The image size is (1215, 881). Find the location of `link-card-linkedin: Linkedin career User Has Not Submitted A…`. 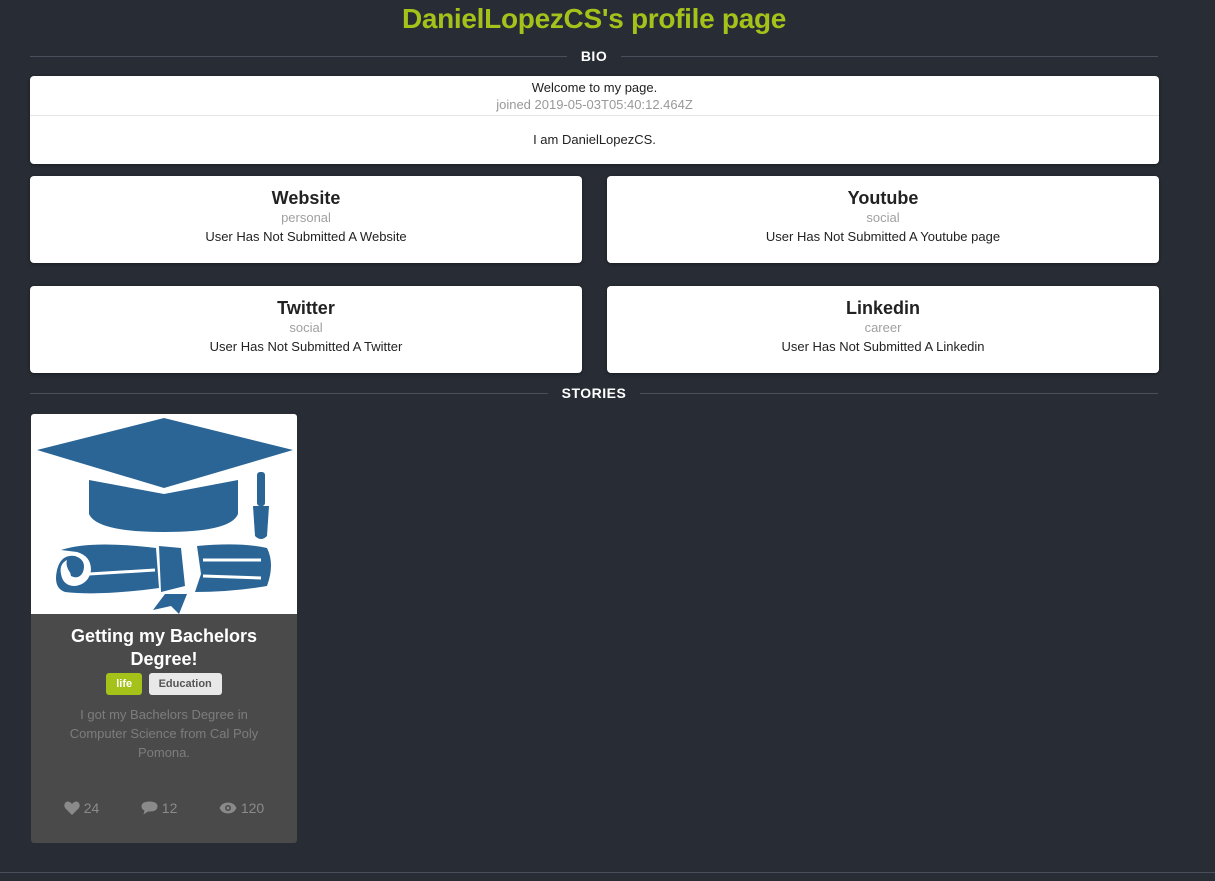

link-card-linkedin: Linkedin career User Has Not Submitted A… is located at coordinates (883, 329).